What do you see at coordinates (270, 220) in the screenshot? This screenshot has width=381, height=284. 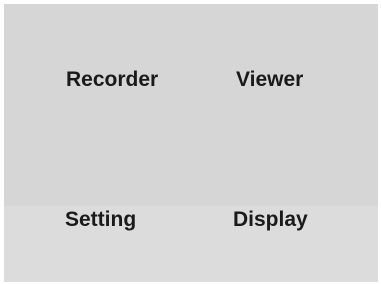 I see `display-menu-item: Display` at bounding box center [270, 220].